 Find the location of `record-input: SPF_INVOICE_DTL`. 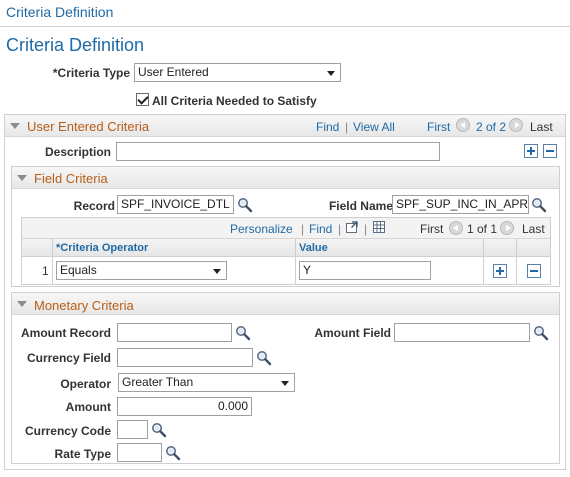

record-input: SPF_INVOICE_DTL is located at coordinates (175, 204).